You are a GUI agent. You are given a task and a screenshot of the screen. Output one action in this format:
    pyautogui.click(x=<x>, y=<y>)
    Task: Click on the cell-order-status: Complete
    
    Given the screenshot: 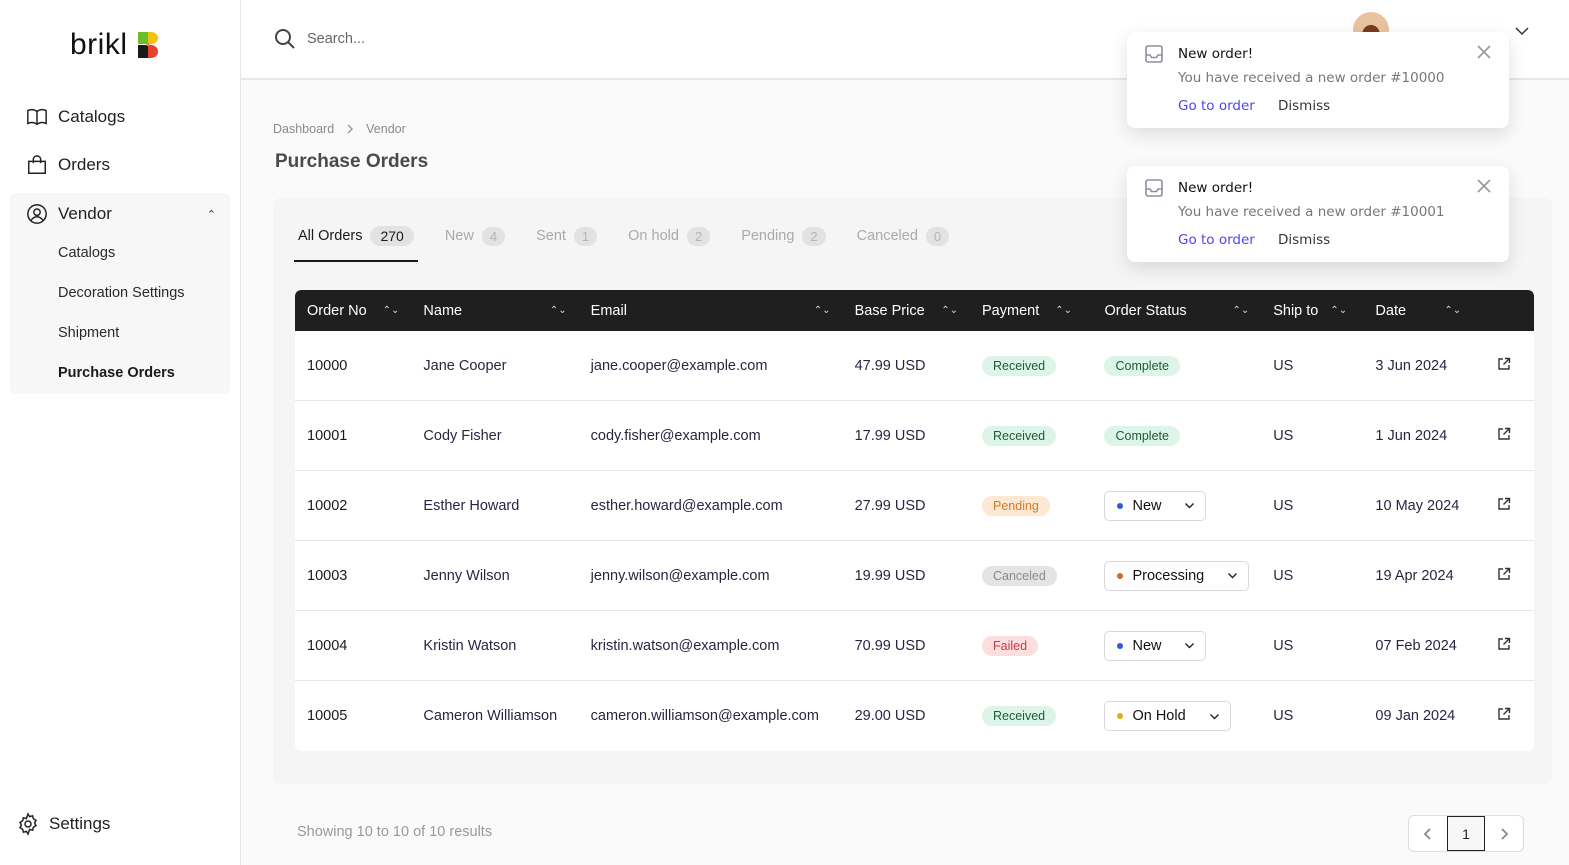 What is the action you would take?
    pyautogui.click(x=1177, y=366)
    